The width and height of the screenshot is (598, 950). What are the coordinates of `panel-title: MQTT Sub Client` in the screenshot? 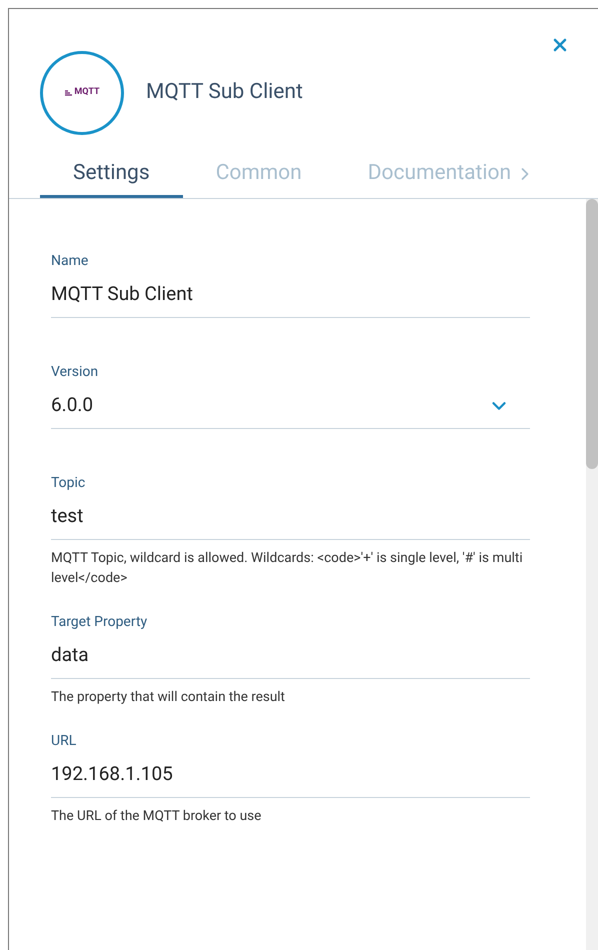 It's located at (224, 92).